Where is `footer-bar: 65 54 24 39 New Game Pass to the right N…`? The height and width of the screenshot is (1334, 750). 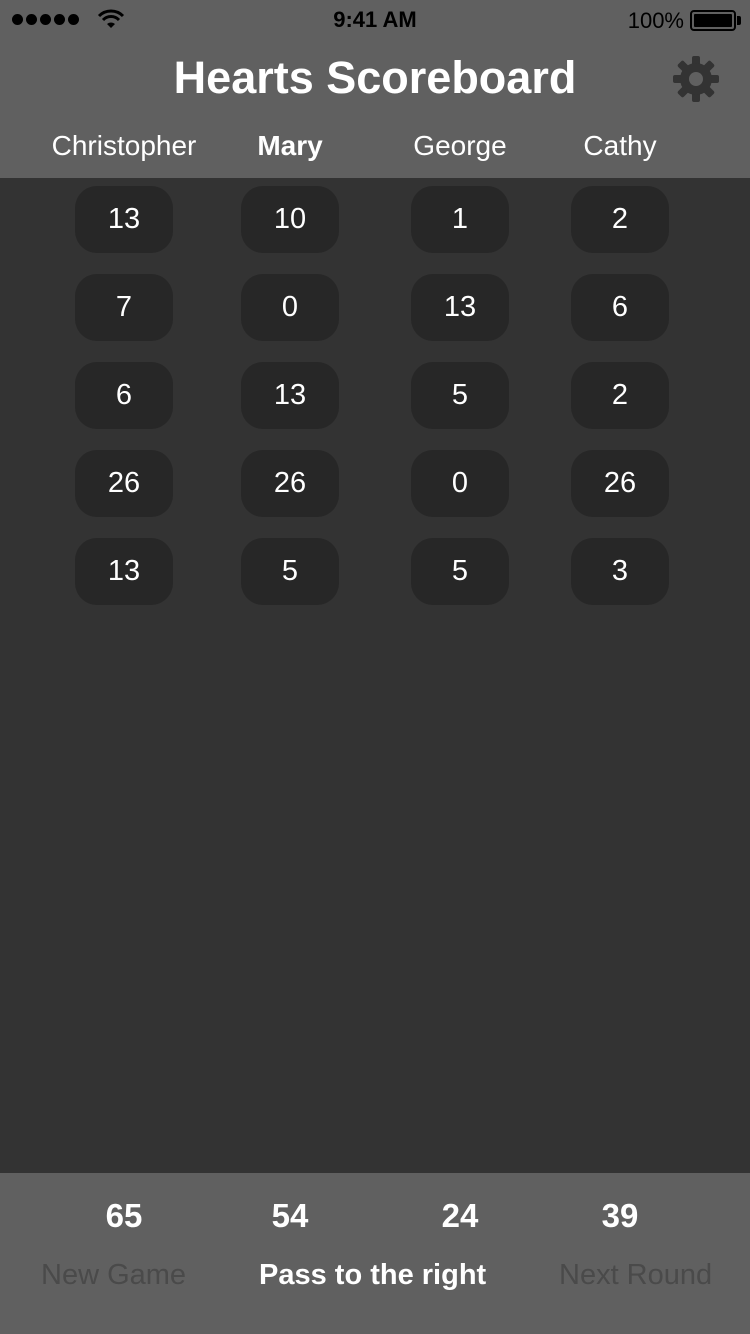
footer-bar: 65 54 24 39 New Game Pass to the right N… is located at coordinates (375, 1253).